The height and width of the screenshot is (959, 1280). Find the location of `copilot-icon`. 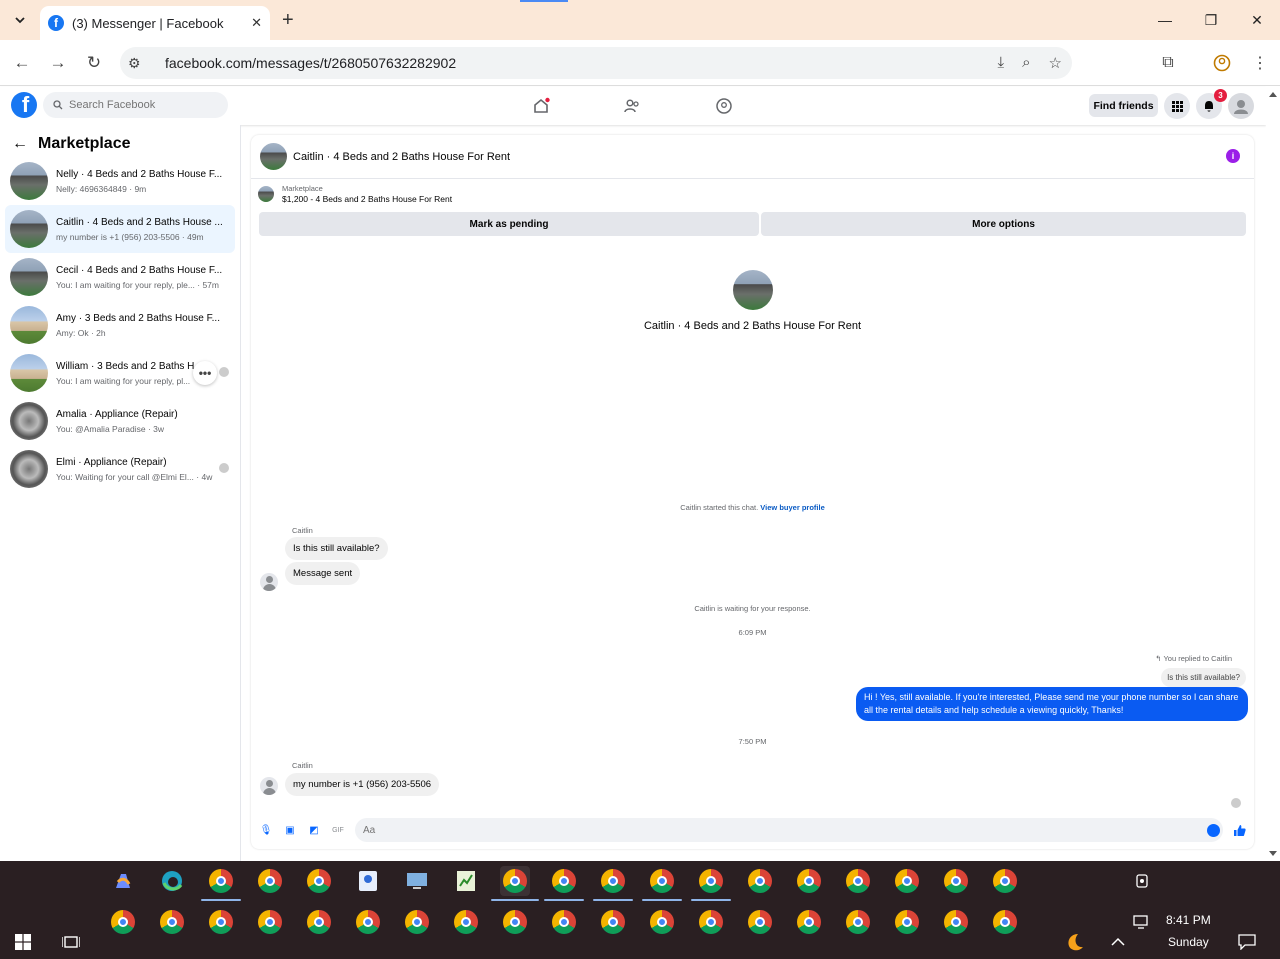

copilot-icon is located at coordinates (123, 881).